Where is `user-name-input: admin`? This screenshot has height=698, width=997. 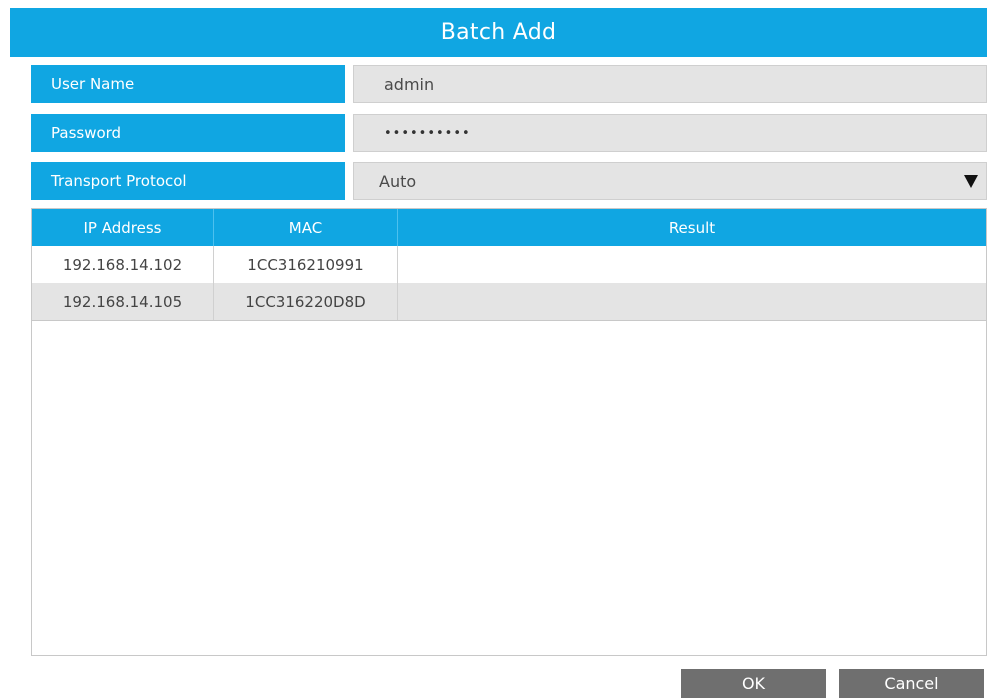
user-name-input: admin is located at coordinates (670, 84).